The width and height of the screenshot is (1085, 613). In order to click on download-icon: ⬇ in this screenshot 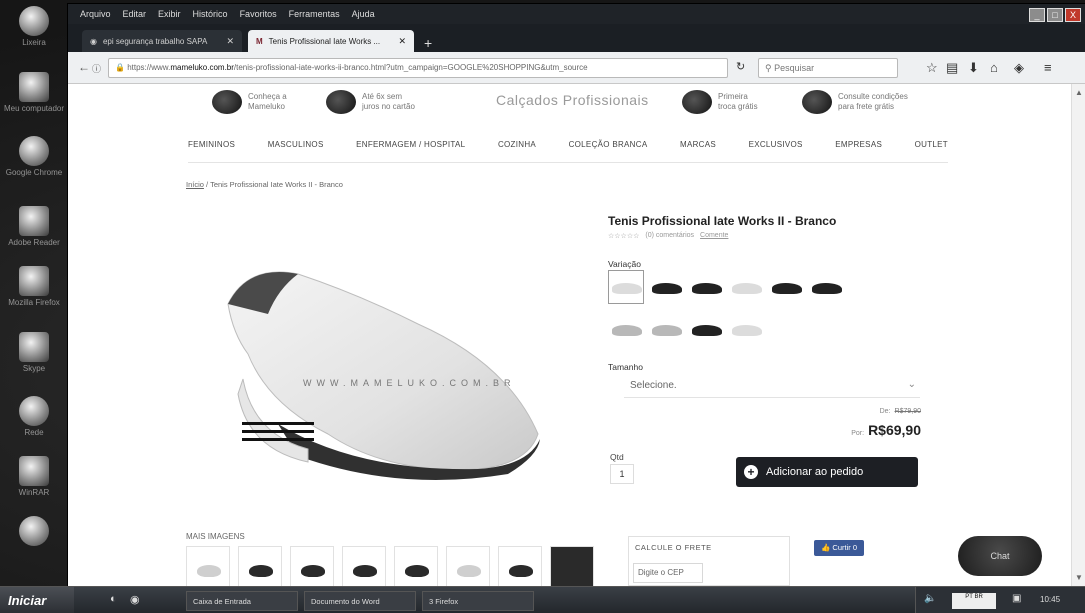, I will do `click(973, 68)`.